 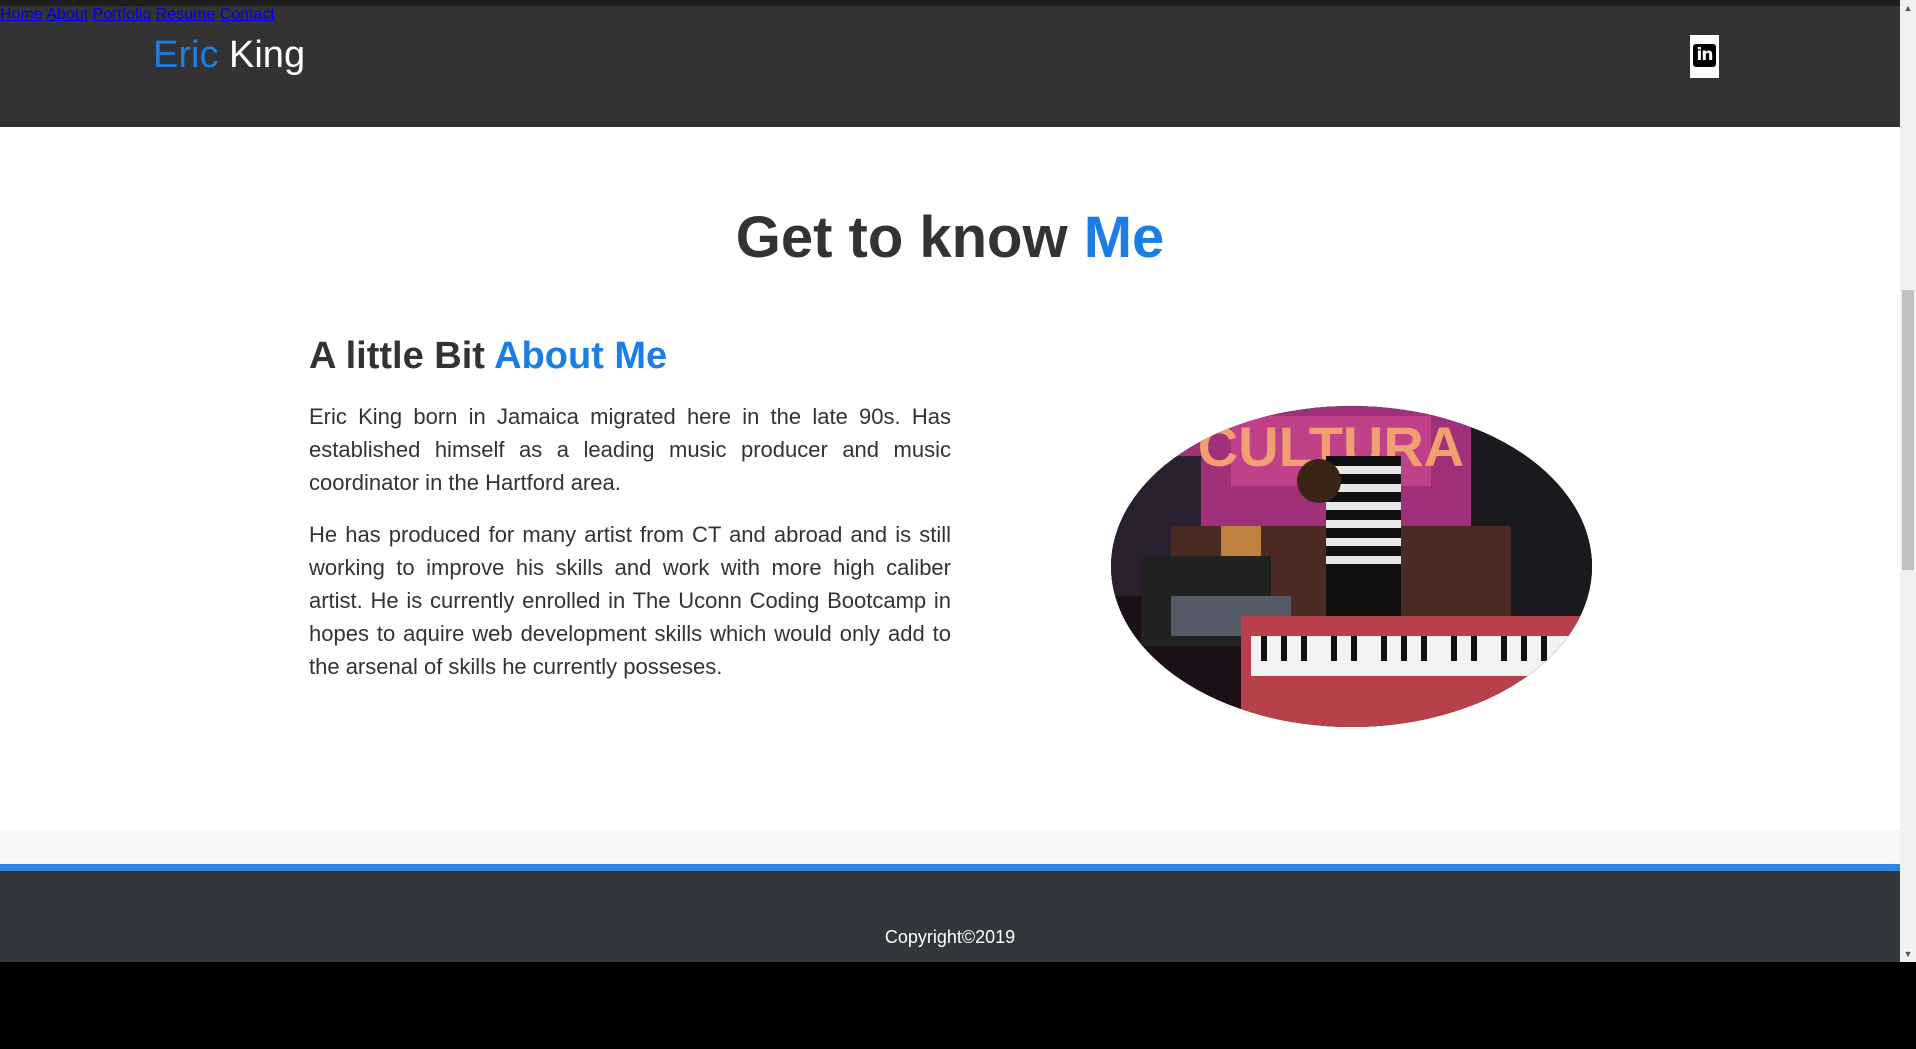 What do you see at coordinates (21, 14) in the screenshot?
I see `nav-home: Home` at bounding box center [21, 14].